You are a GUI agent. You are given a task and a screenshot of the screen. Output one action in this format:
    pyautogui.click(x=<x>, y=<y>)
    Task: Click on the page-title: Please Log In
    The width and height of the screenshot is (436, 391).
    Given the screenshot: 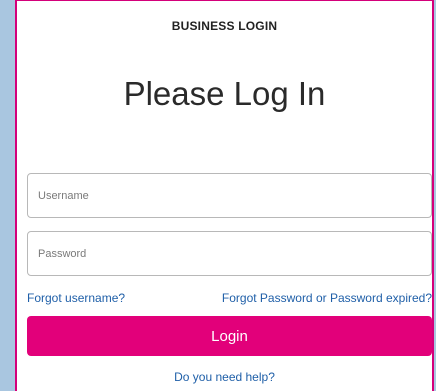 What is the action you would take?
    pyautogui.click(x=224, y=93)
    